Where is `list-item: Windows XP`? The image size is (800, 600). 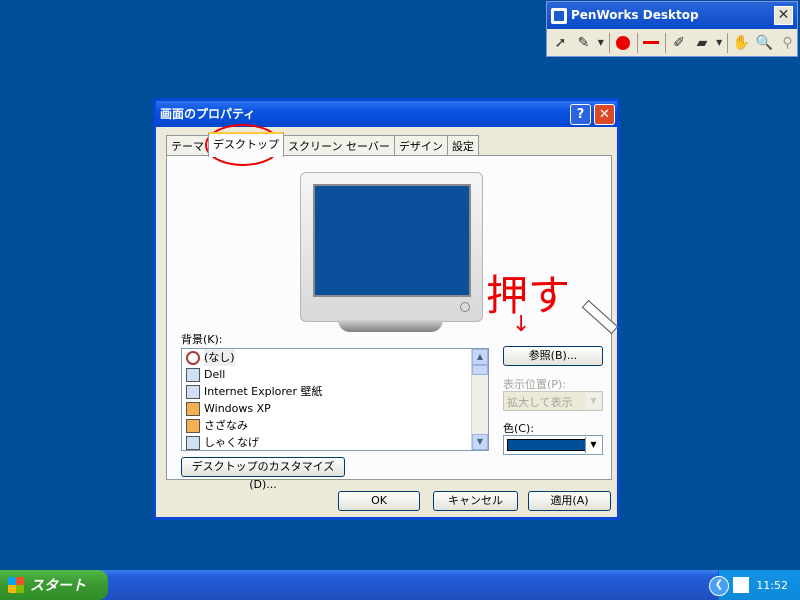
list-item: Windows XP is located at coordinates (335, 408).